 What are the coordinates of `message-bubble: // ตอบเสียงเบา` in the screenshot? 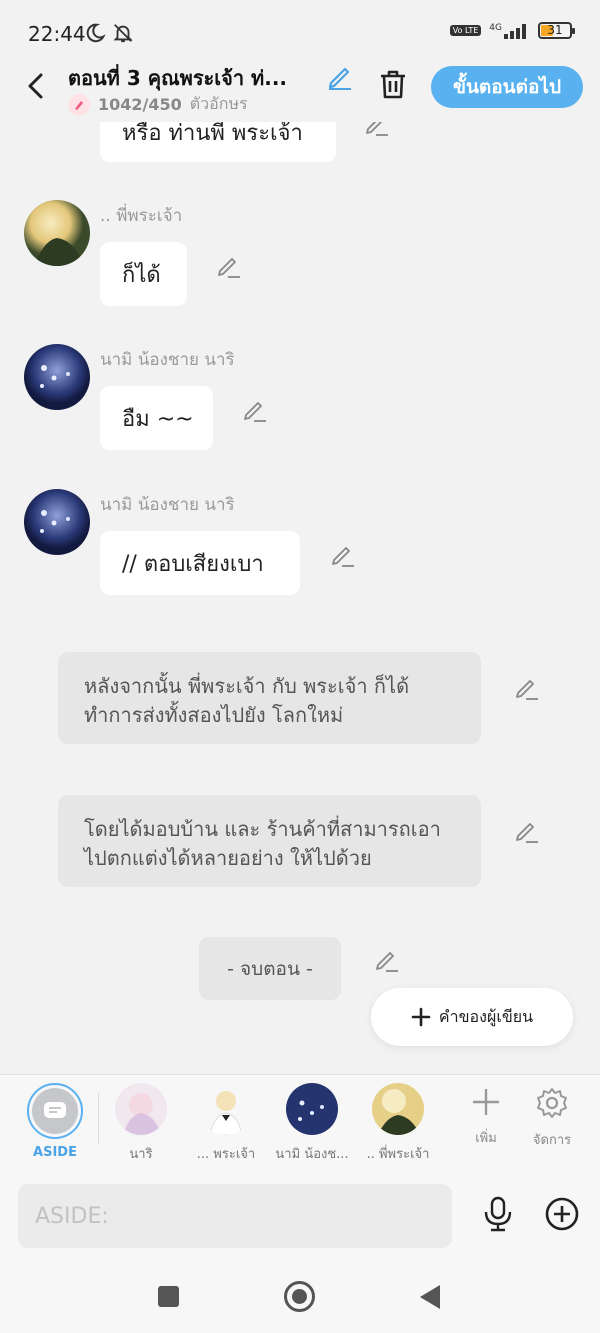 It's located at (200, 563).